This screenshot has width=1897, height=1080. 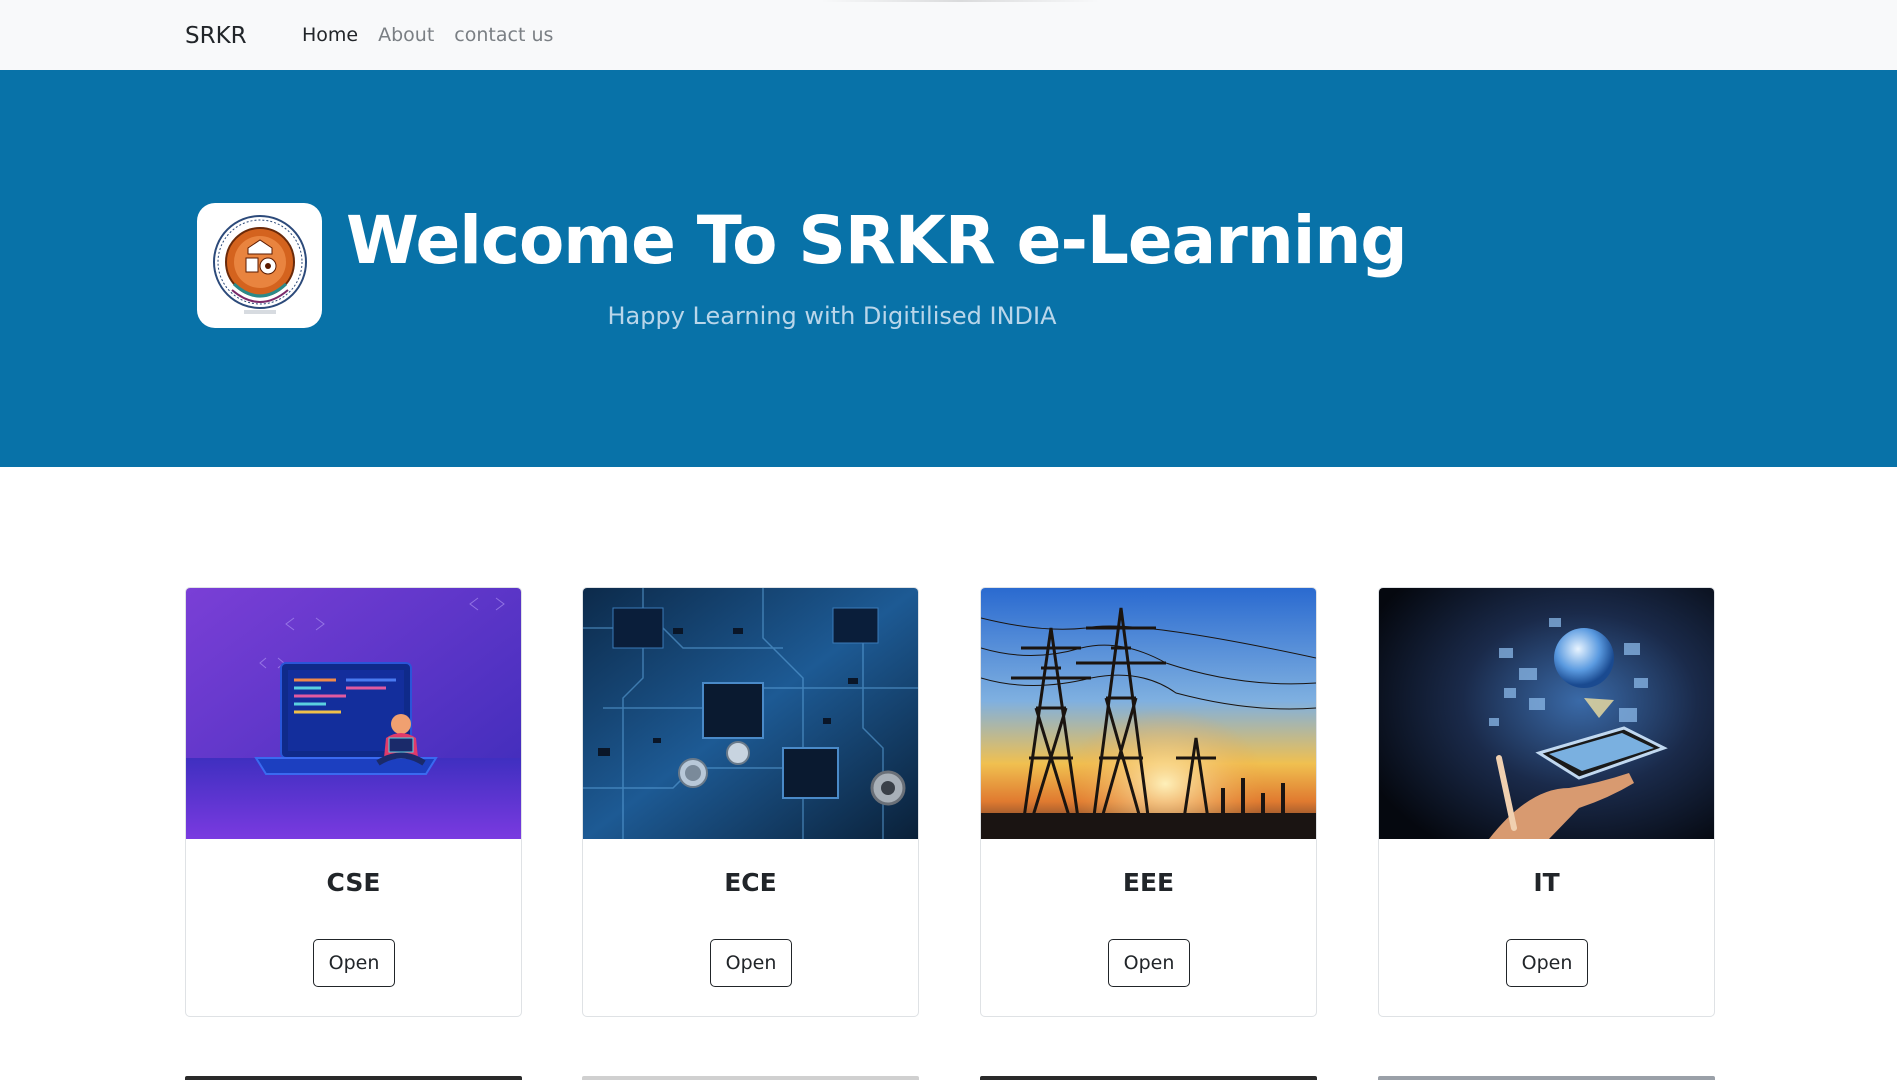 What do you see at coordinates (406, 35) in the screenshot?
I see `nav-link-about: About` at bounding box center [406, 35].